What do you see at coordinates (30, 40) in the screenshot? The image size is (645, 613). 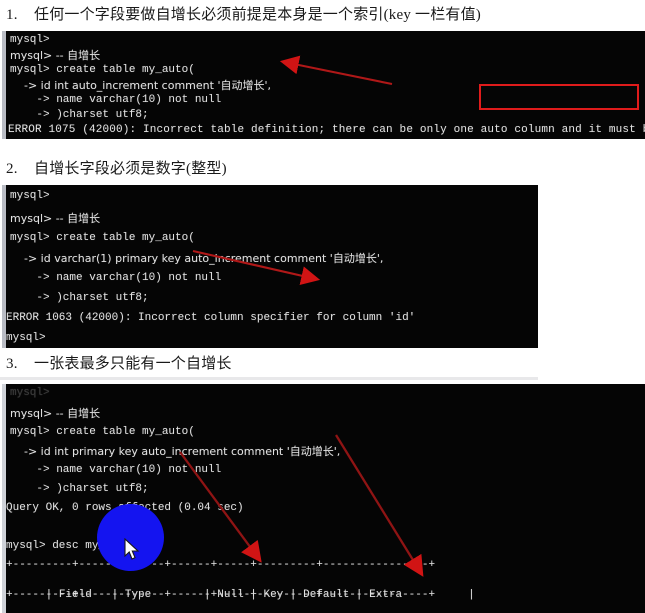 I see `terminal-1-line-0: mysql>` at bounding box center [30, 40].